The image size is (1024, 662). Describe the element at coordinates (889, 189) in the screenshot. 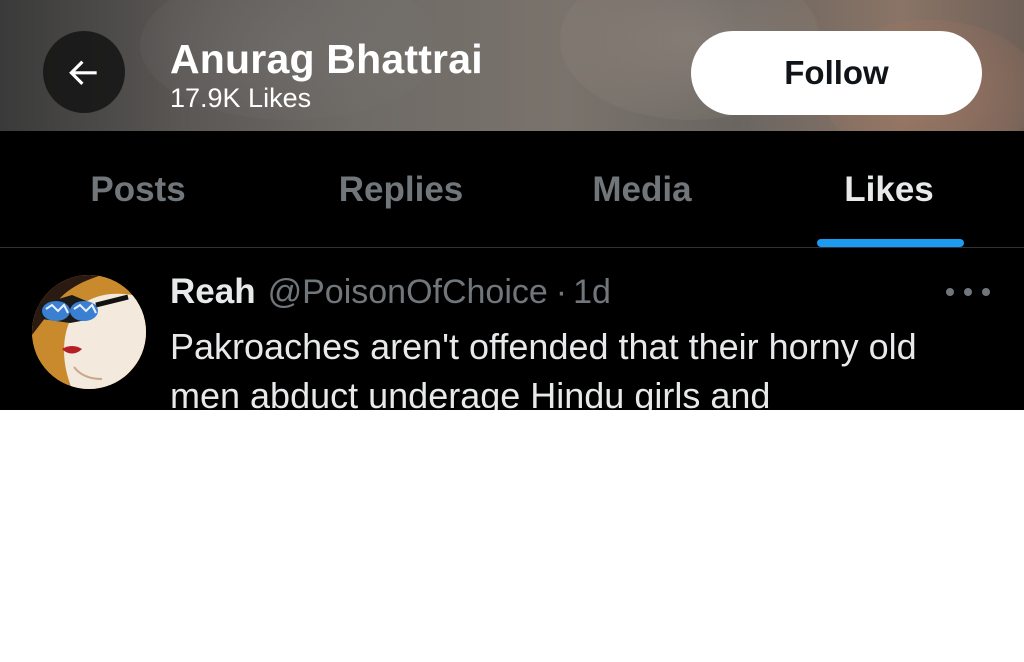

I see `tab-likes: Likes` at that location.